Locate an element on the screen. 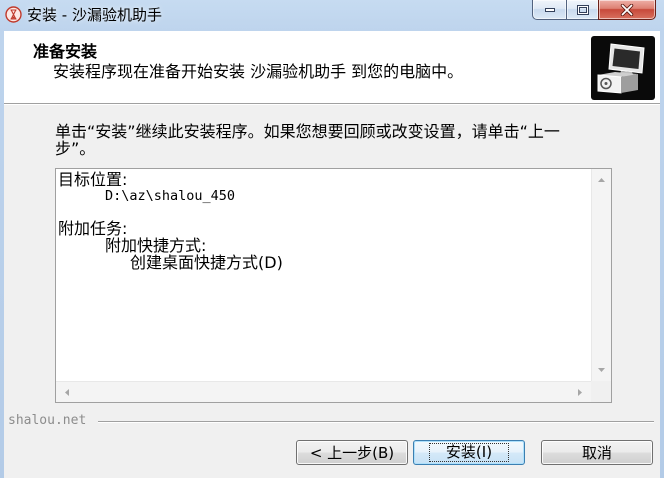 The width and height of the screenshot is (664, 478). window-title: 安装 - 沙漏验机助手 is located at coordinates (94, 15).